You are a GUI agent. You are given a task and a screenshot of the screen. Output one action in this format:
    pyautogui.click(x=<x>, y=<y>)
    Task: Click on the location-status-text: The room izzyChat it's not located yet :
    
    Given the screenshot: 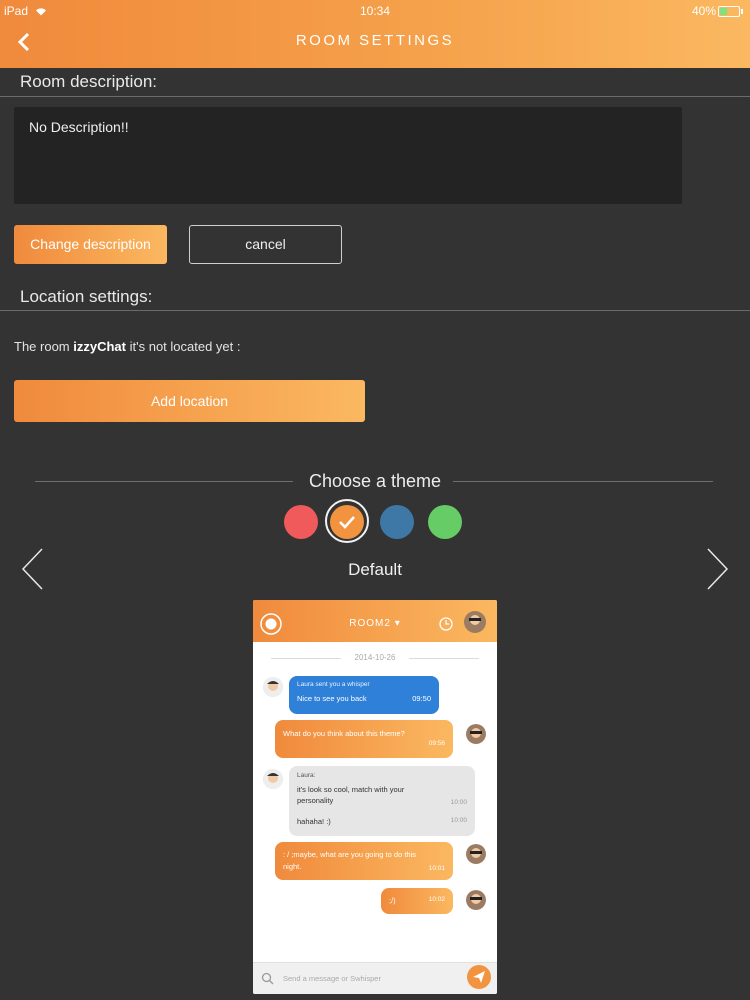 What is the action you would take?
    pyautogui.click(x=127, y=346)
    